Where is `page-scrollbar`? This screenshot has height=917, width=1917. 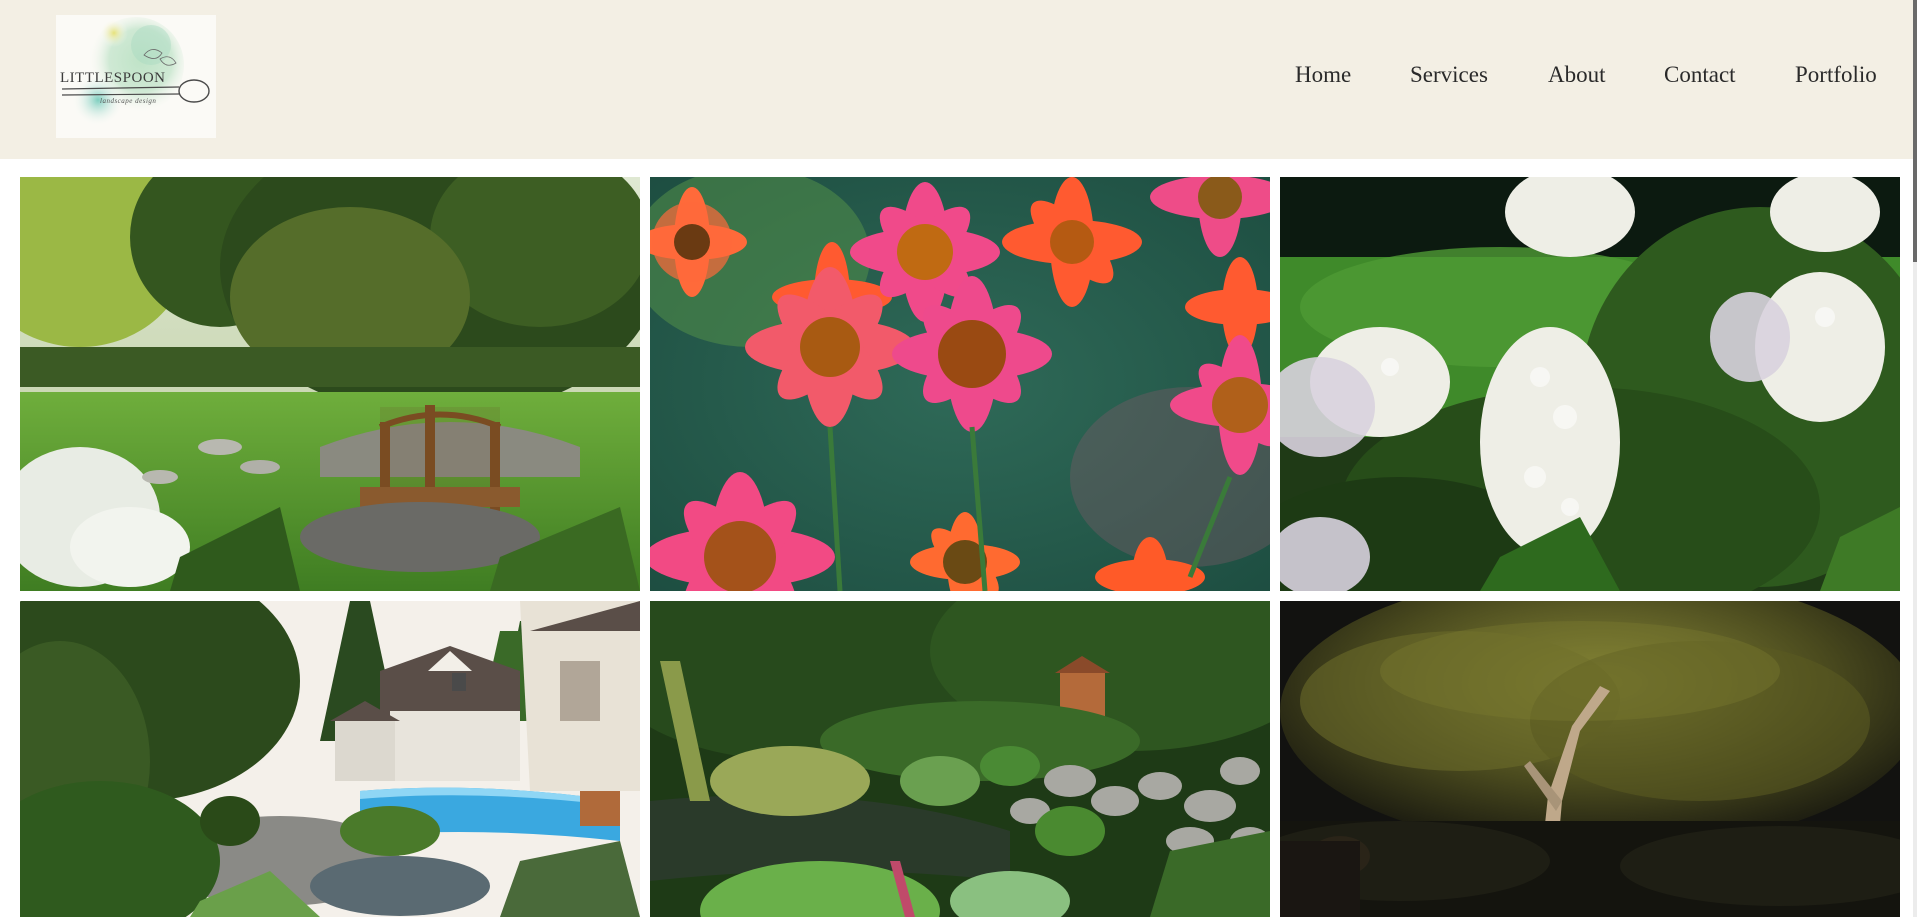 page-scrollbar is located at coordinates (1915, 458).